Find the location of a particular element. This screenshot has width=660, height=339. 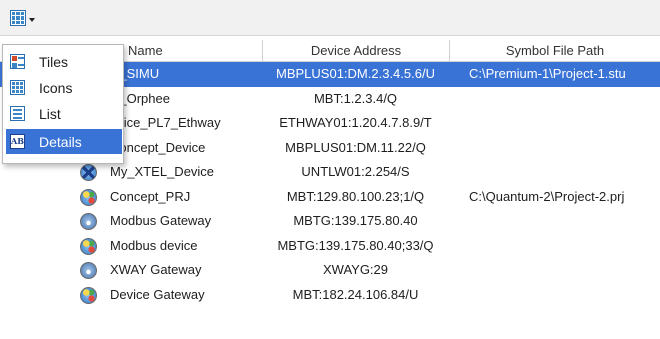

row-name: evice_PL7_Ethway is located at coordinates (165, 122).